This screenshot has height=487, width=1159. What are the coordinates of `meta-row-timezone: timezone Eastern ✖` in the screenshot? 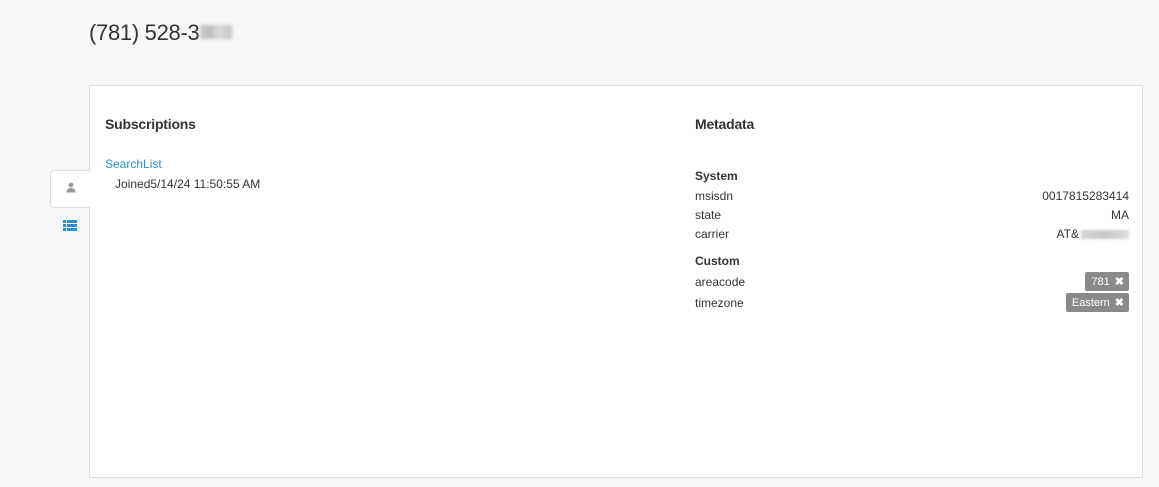 It's located at (912, 302).